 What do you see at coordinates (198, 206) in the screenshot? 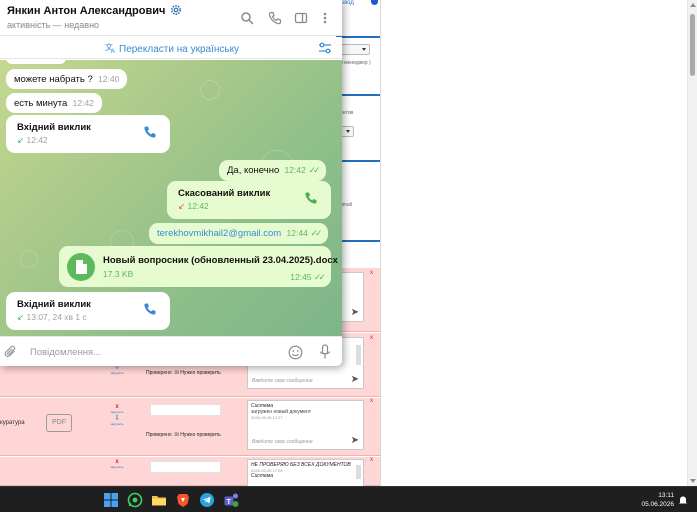
I see `call-time: 12:42` at bounding box center [198, 206].